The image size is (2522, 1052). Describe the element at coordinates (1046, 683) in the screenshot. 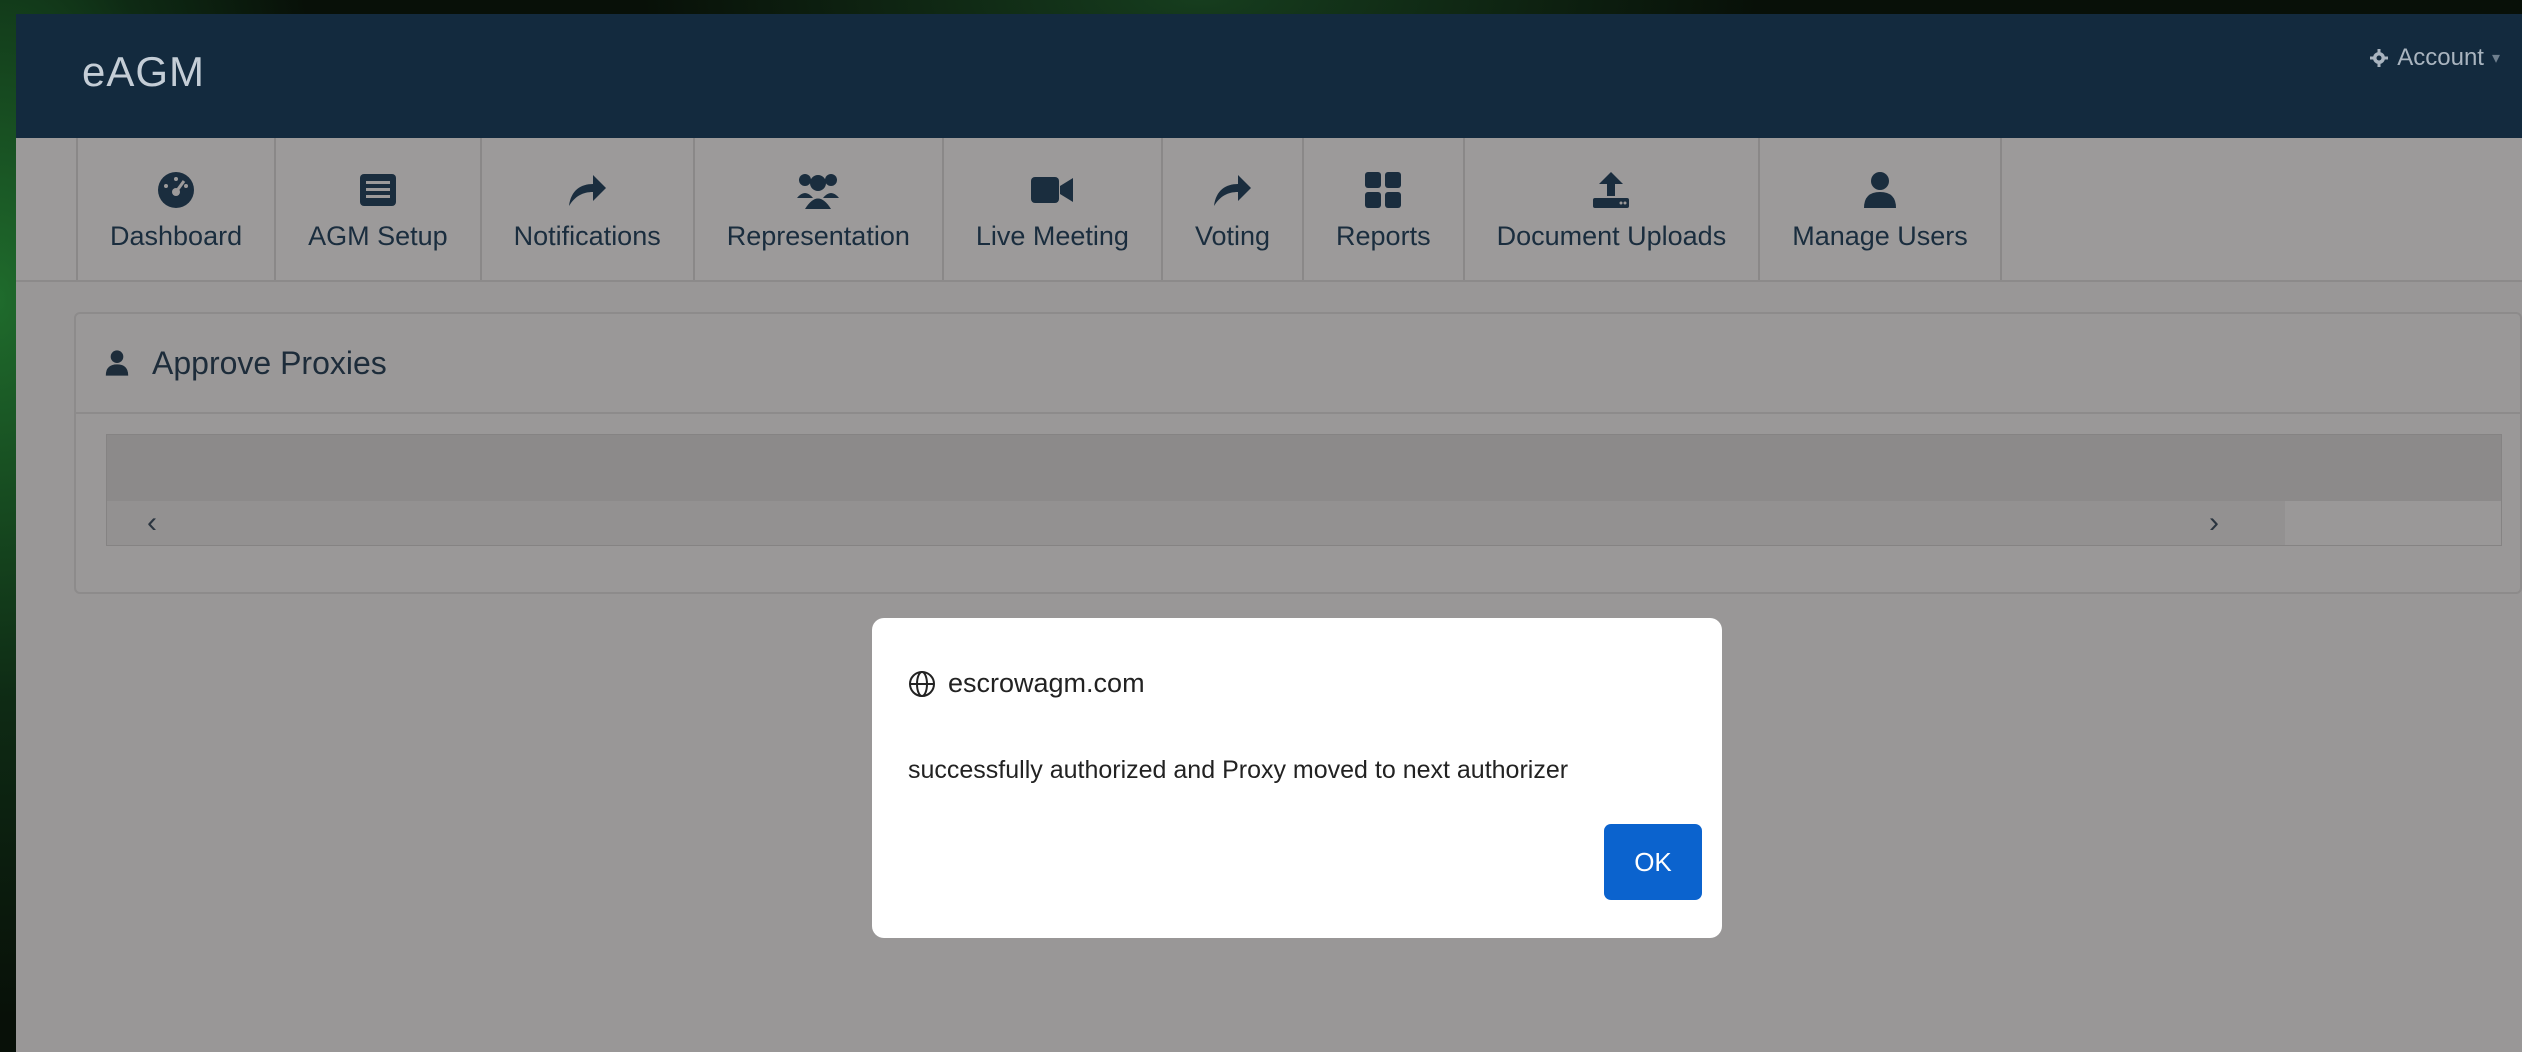

I see `dialog-origin-text: escrowagm.com` at that location.